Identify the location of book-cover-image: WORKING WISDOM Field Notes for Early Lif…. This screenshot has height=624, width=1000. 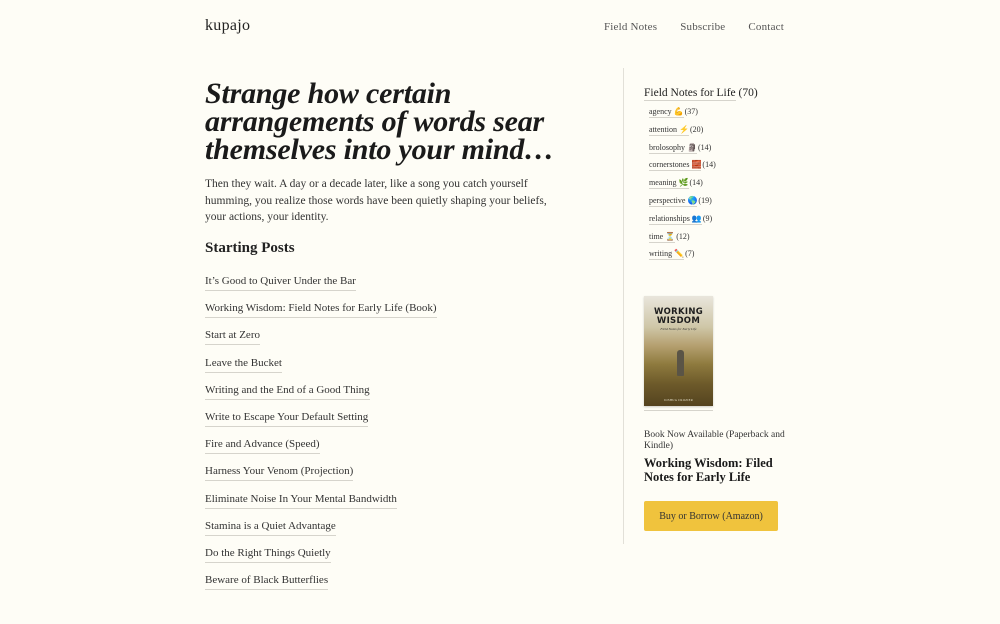
(678, 351).